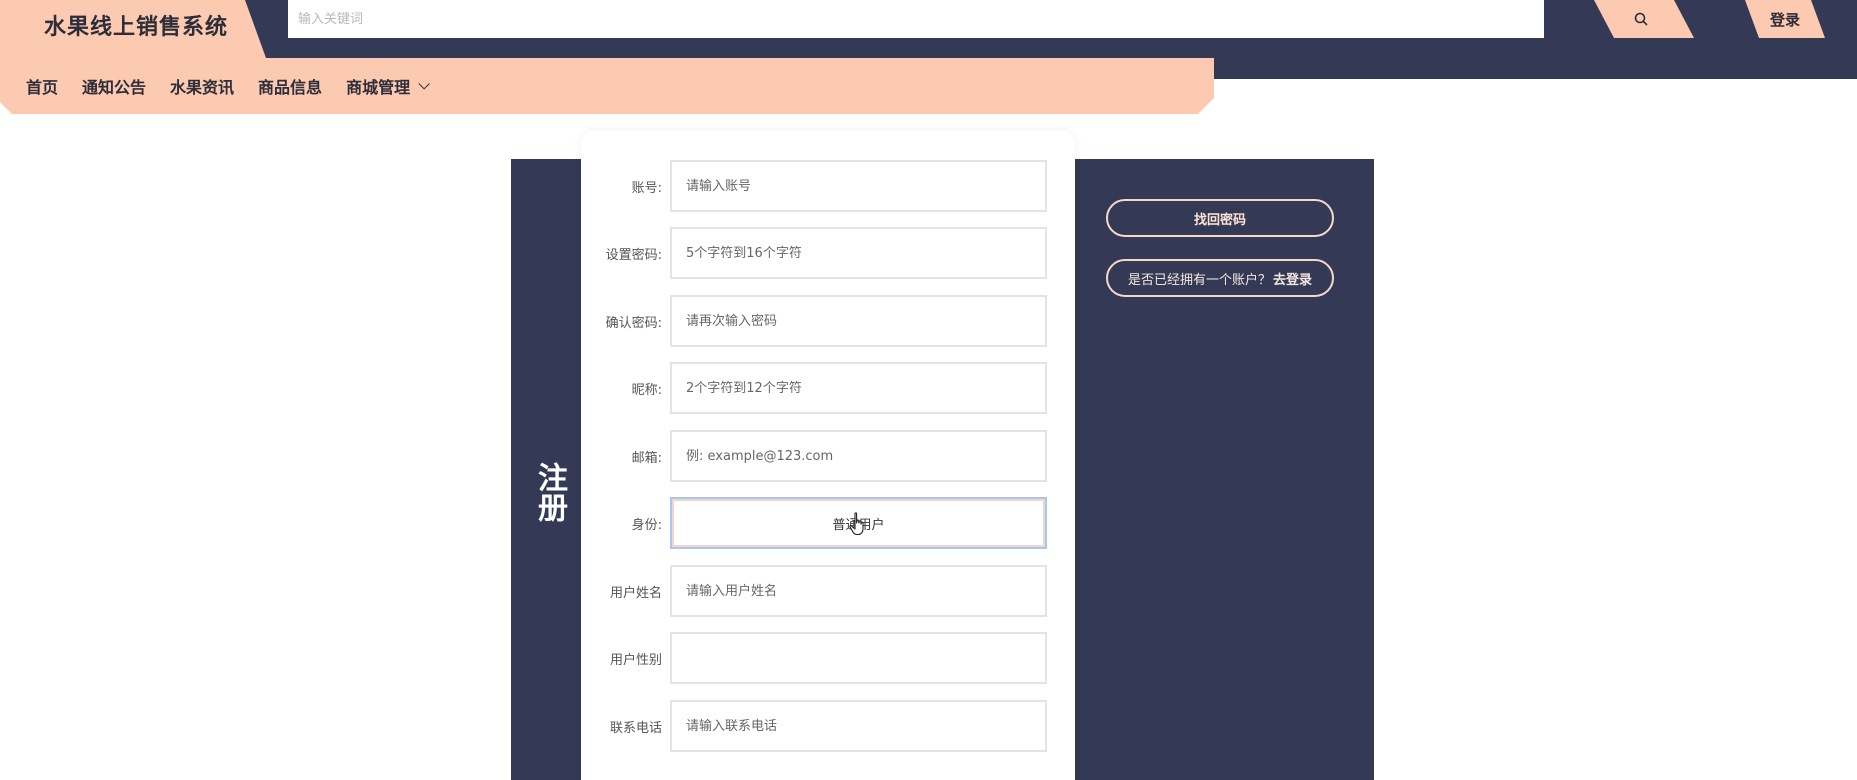 This screenshot has height=780, width=1857. I want to click on form-row-role: 身份: 普通用户, so click(828, 523).